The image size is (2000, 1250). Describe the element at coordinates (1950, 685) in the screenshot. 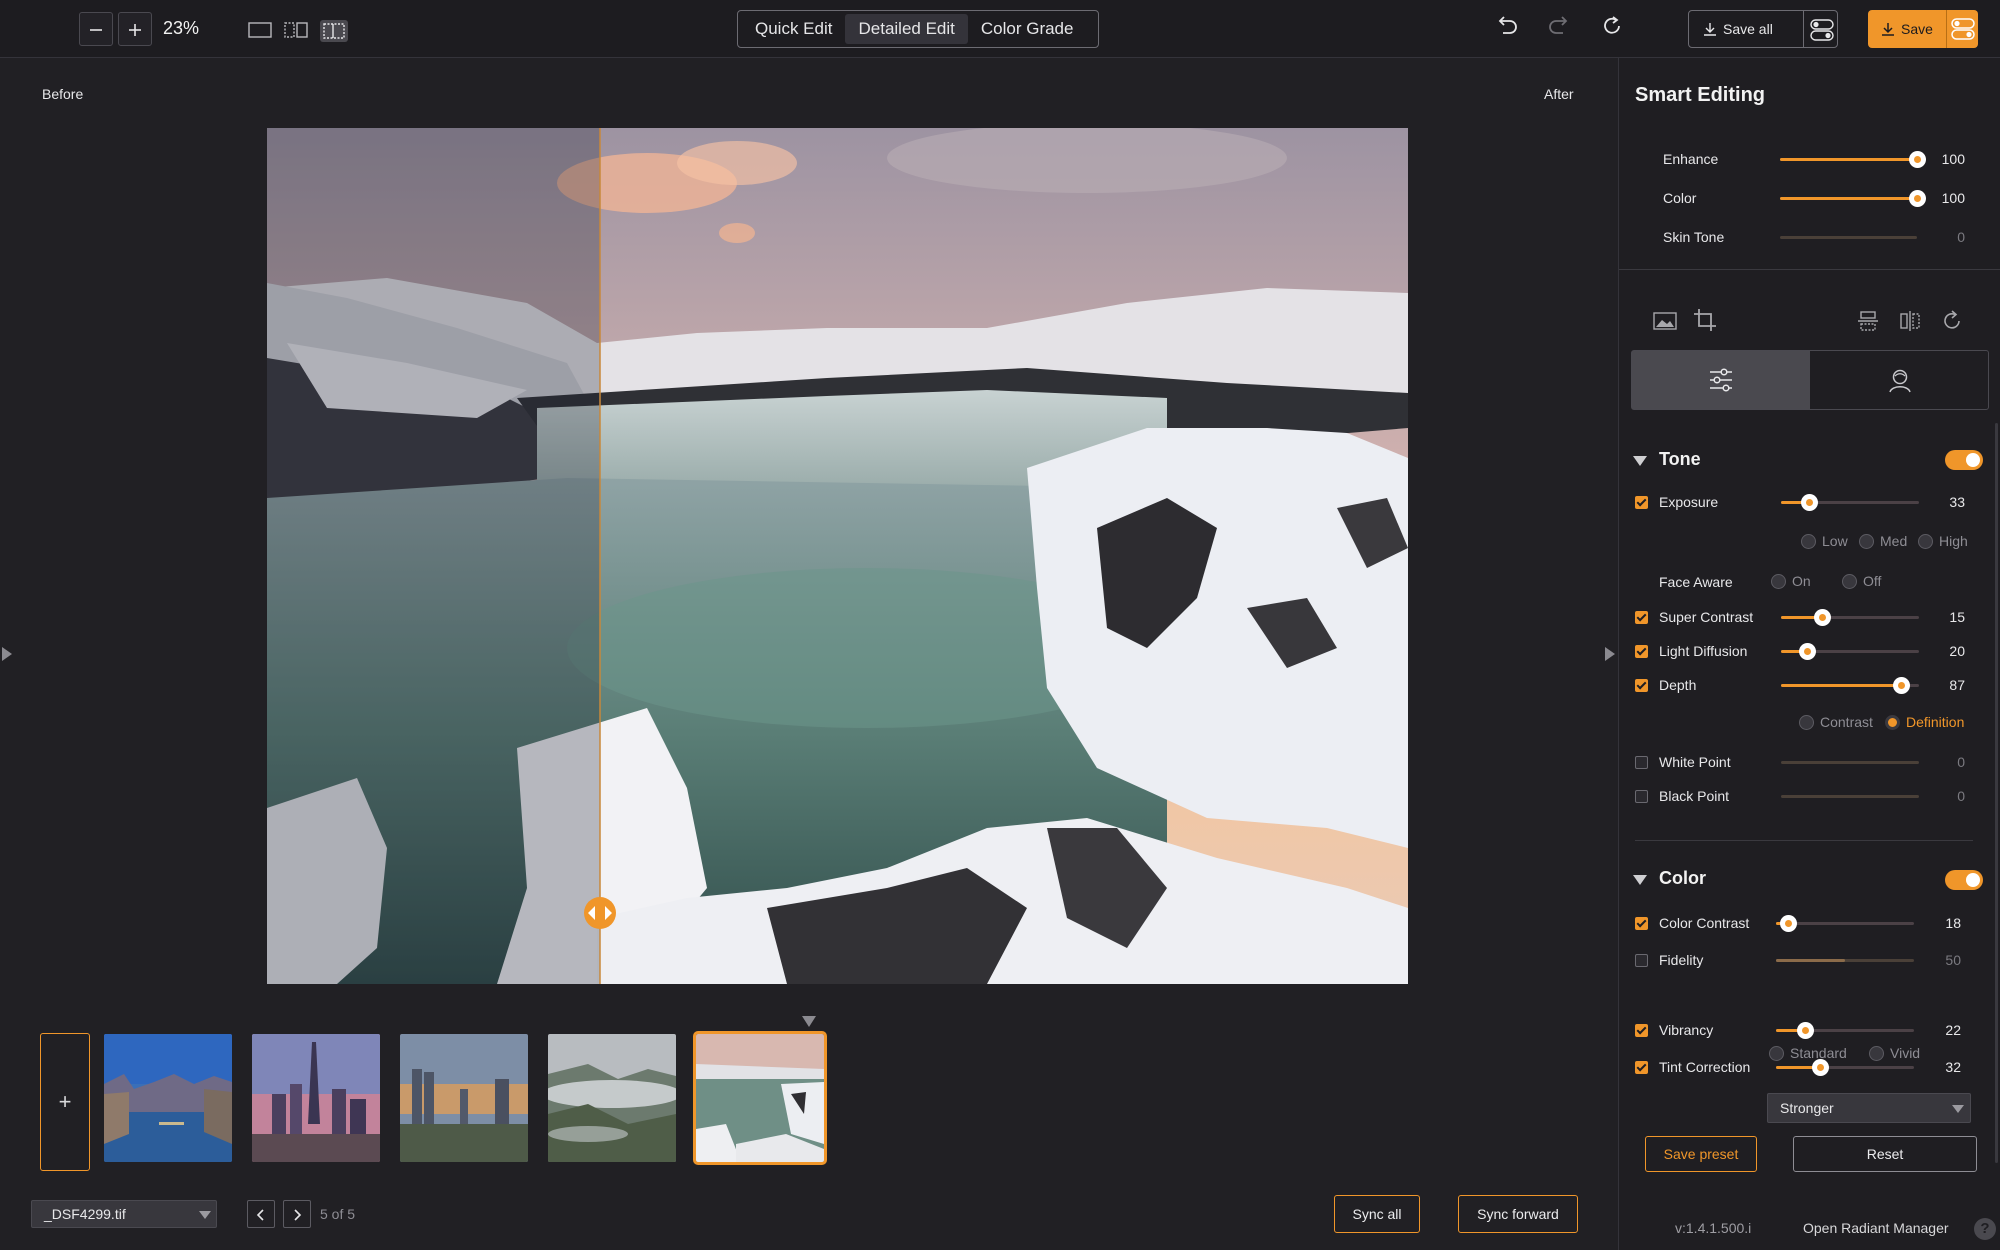

I see `depth-value: 87` at that location.